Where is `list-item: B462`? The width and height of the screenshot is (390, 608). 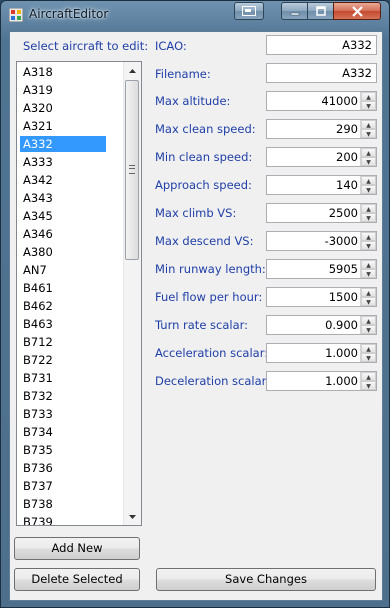 list-item: B462 is located at coordinates (63, 306).